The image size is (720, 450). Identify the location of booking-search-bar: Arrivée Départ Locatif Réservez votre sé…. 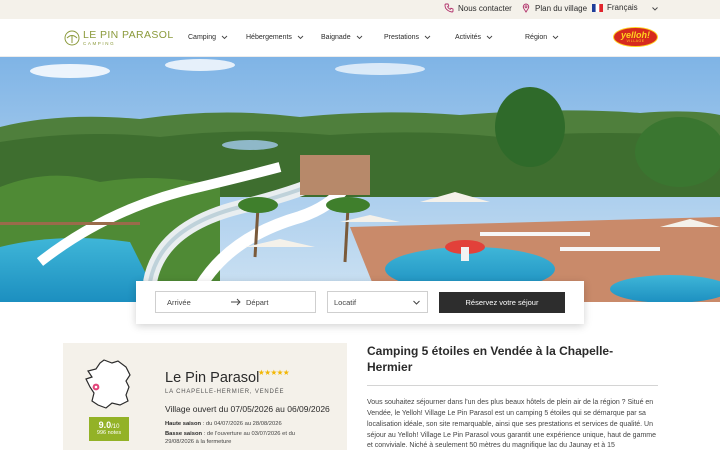
(360, 302).